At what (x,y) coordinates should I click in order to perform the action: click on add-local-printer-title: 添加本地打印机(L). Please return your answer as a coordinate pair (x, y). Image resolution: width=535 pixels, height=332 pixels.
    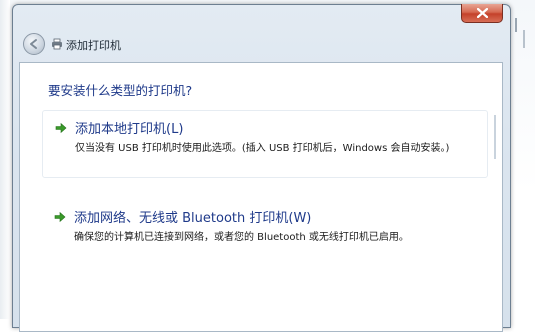
    Looking at the image, I should click on (129, 127).